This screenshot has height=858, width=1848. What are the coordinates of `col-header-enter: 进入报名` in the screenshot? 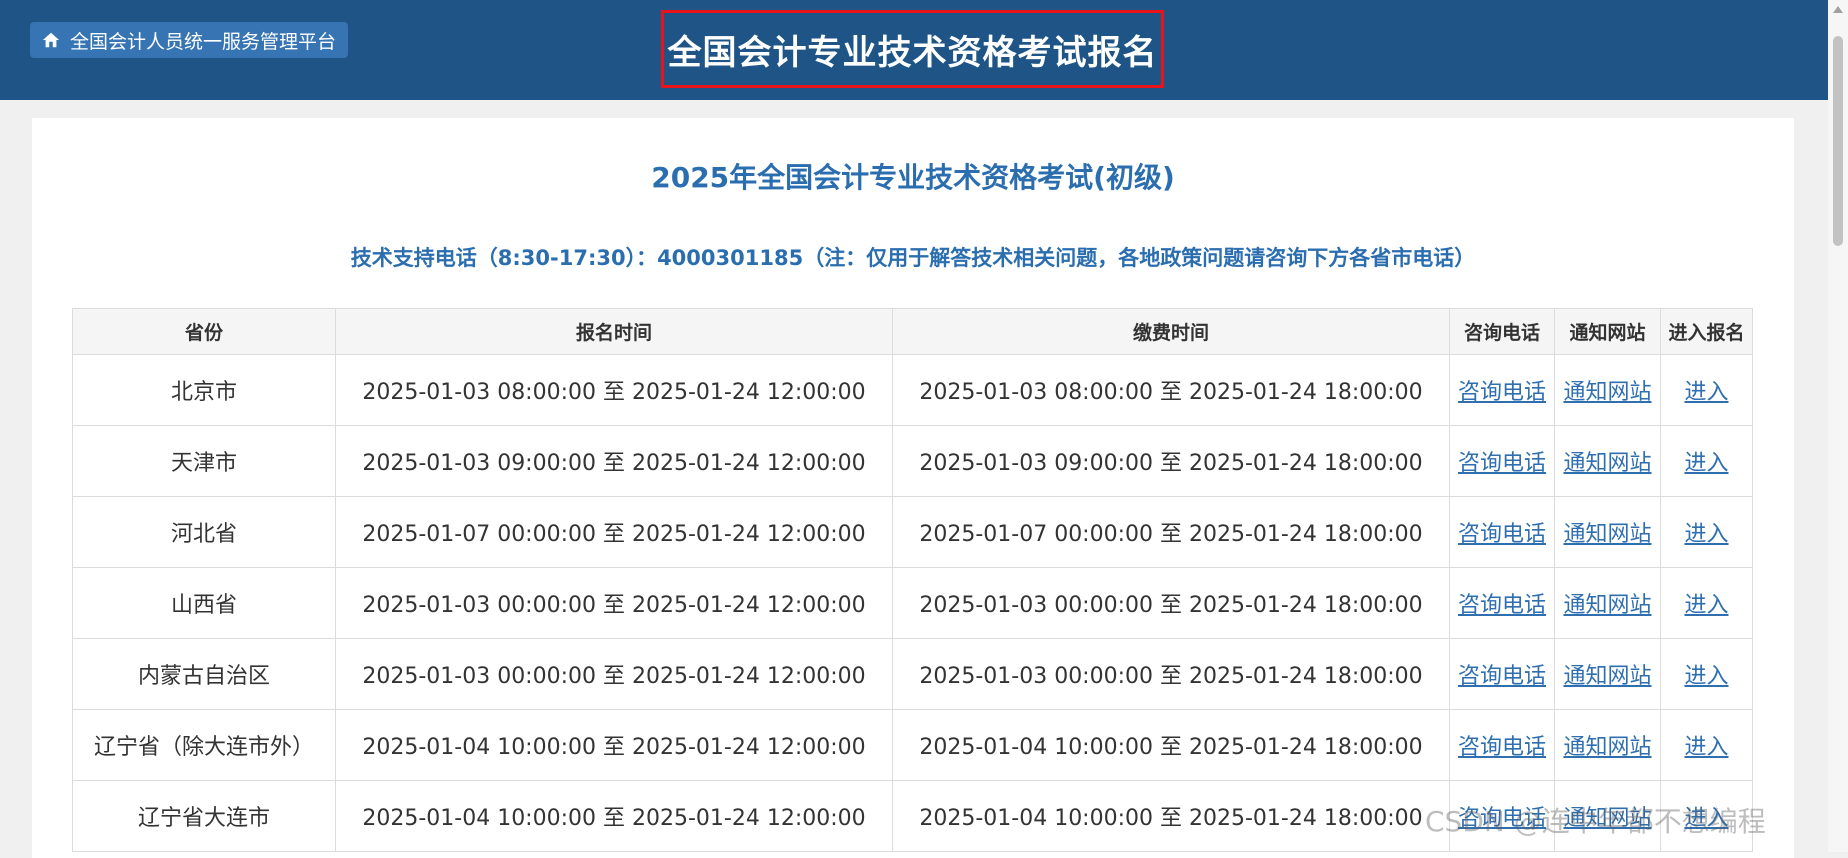 It's located at (1706, 331).